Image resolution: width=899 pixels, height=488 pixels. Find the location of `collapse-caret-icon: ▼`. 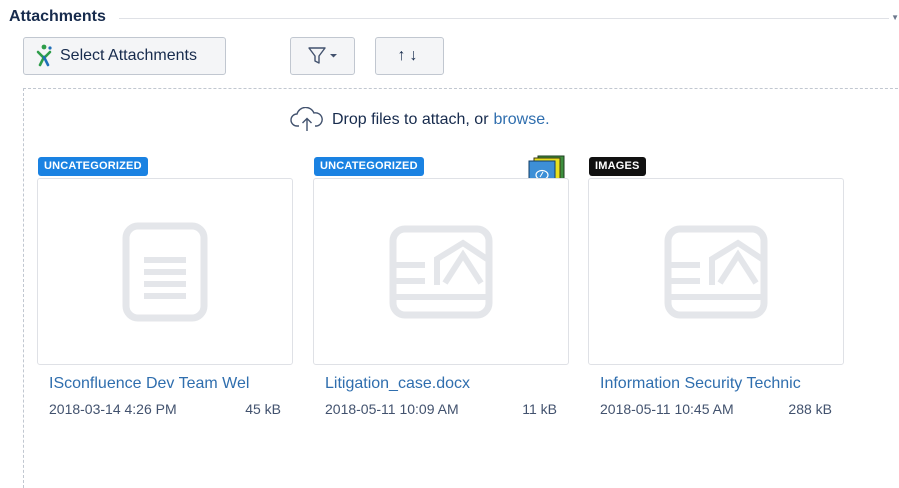

collapse-caret-icon: ▼ is located at coordinates (895, 17).